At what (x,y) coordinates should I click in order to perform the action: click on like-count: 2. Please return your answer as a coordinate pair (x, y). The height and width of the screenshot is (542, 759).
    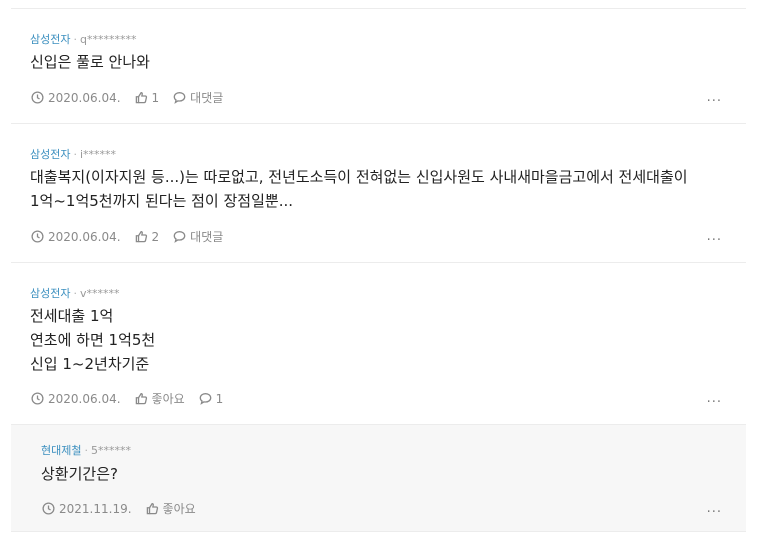
    Looking at the image, I should click on (155, 236).